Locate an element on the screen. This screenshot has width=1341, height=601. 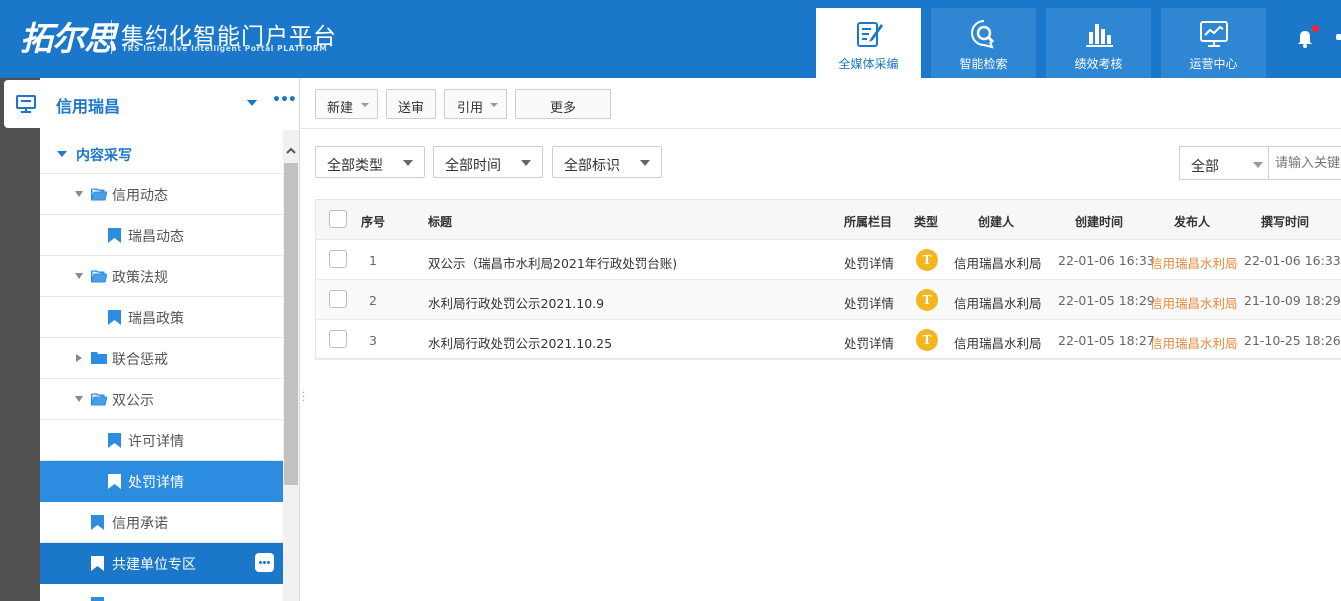
tree-scrollbar is located at coordinates (291, 365).